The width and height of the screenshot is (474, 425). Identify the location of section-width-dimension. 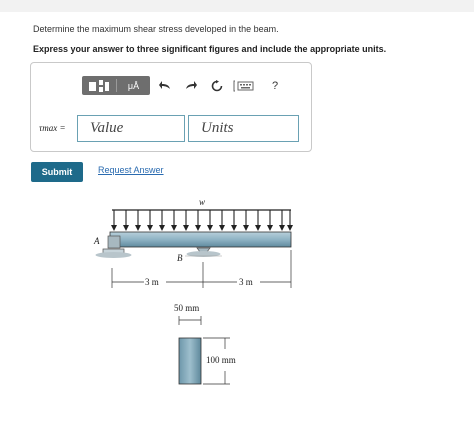
(190, 320).